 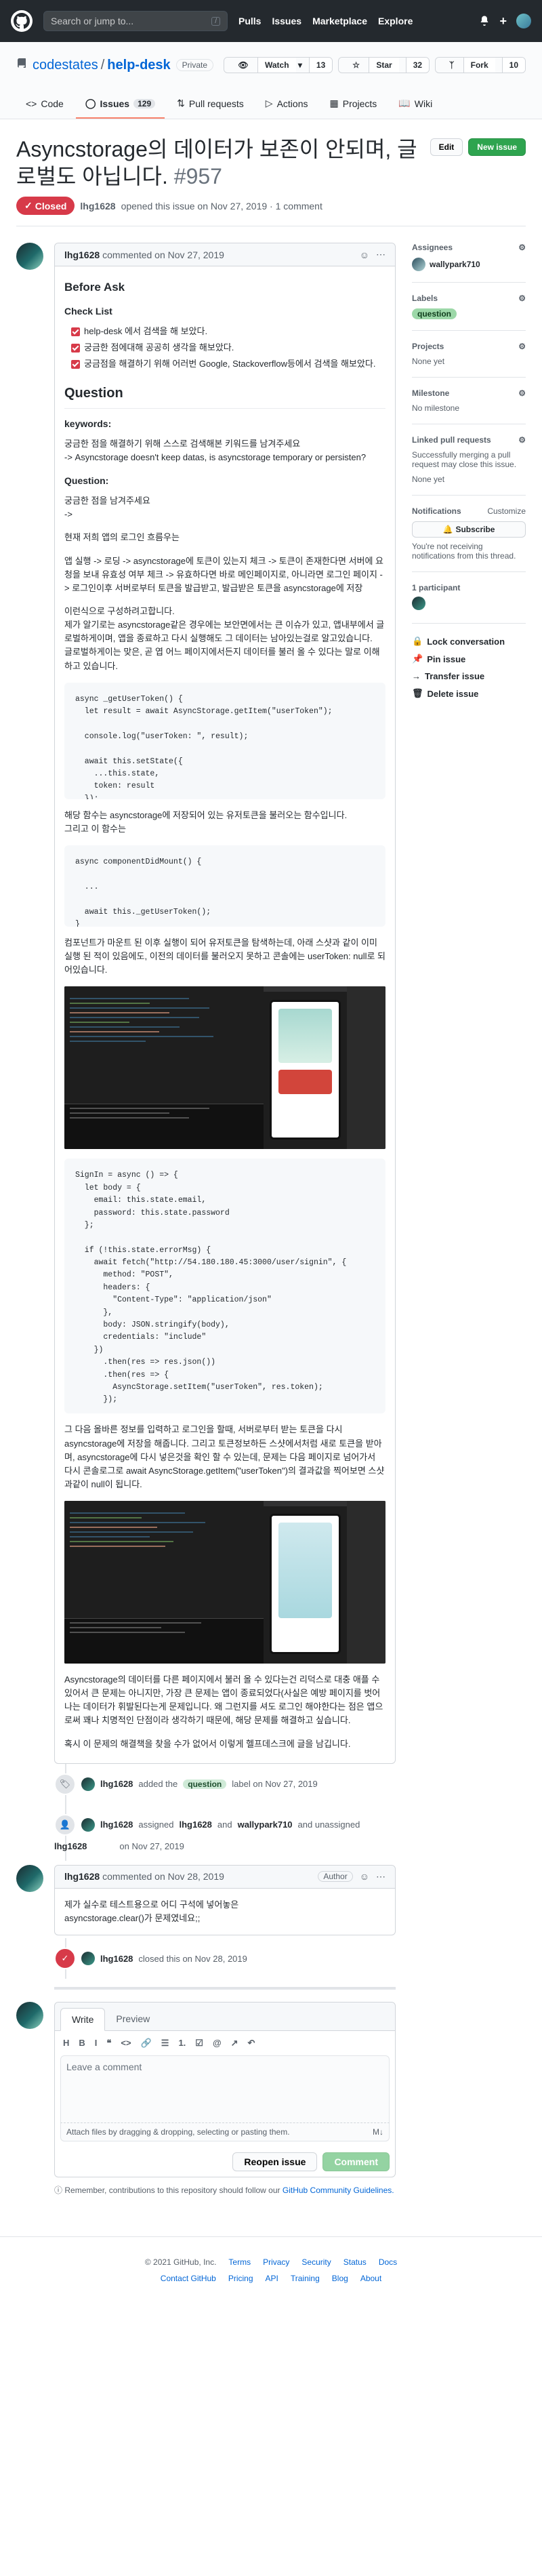 What do you see at coordinates (469, 264) in the screenshot?
I see `assignee-user: wallypark710` at bounding box center [469, 264].